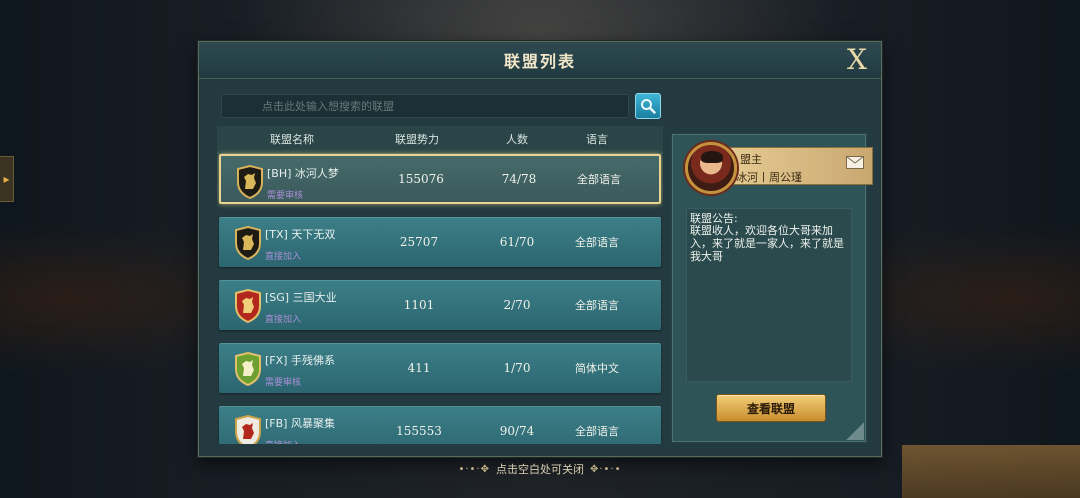  I want to click on alliance-power: 155076, so click(421, 179).